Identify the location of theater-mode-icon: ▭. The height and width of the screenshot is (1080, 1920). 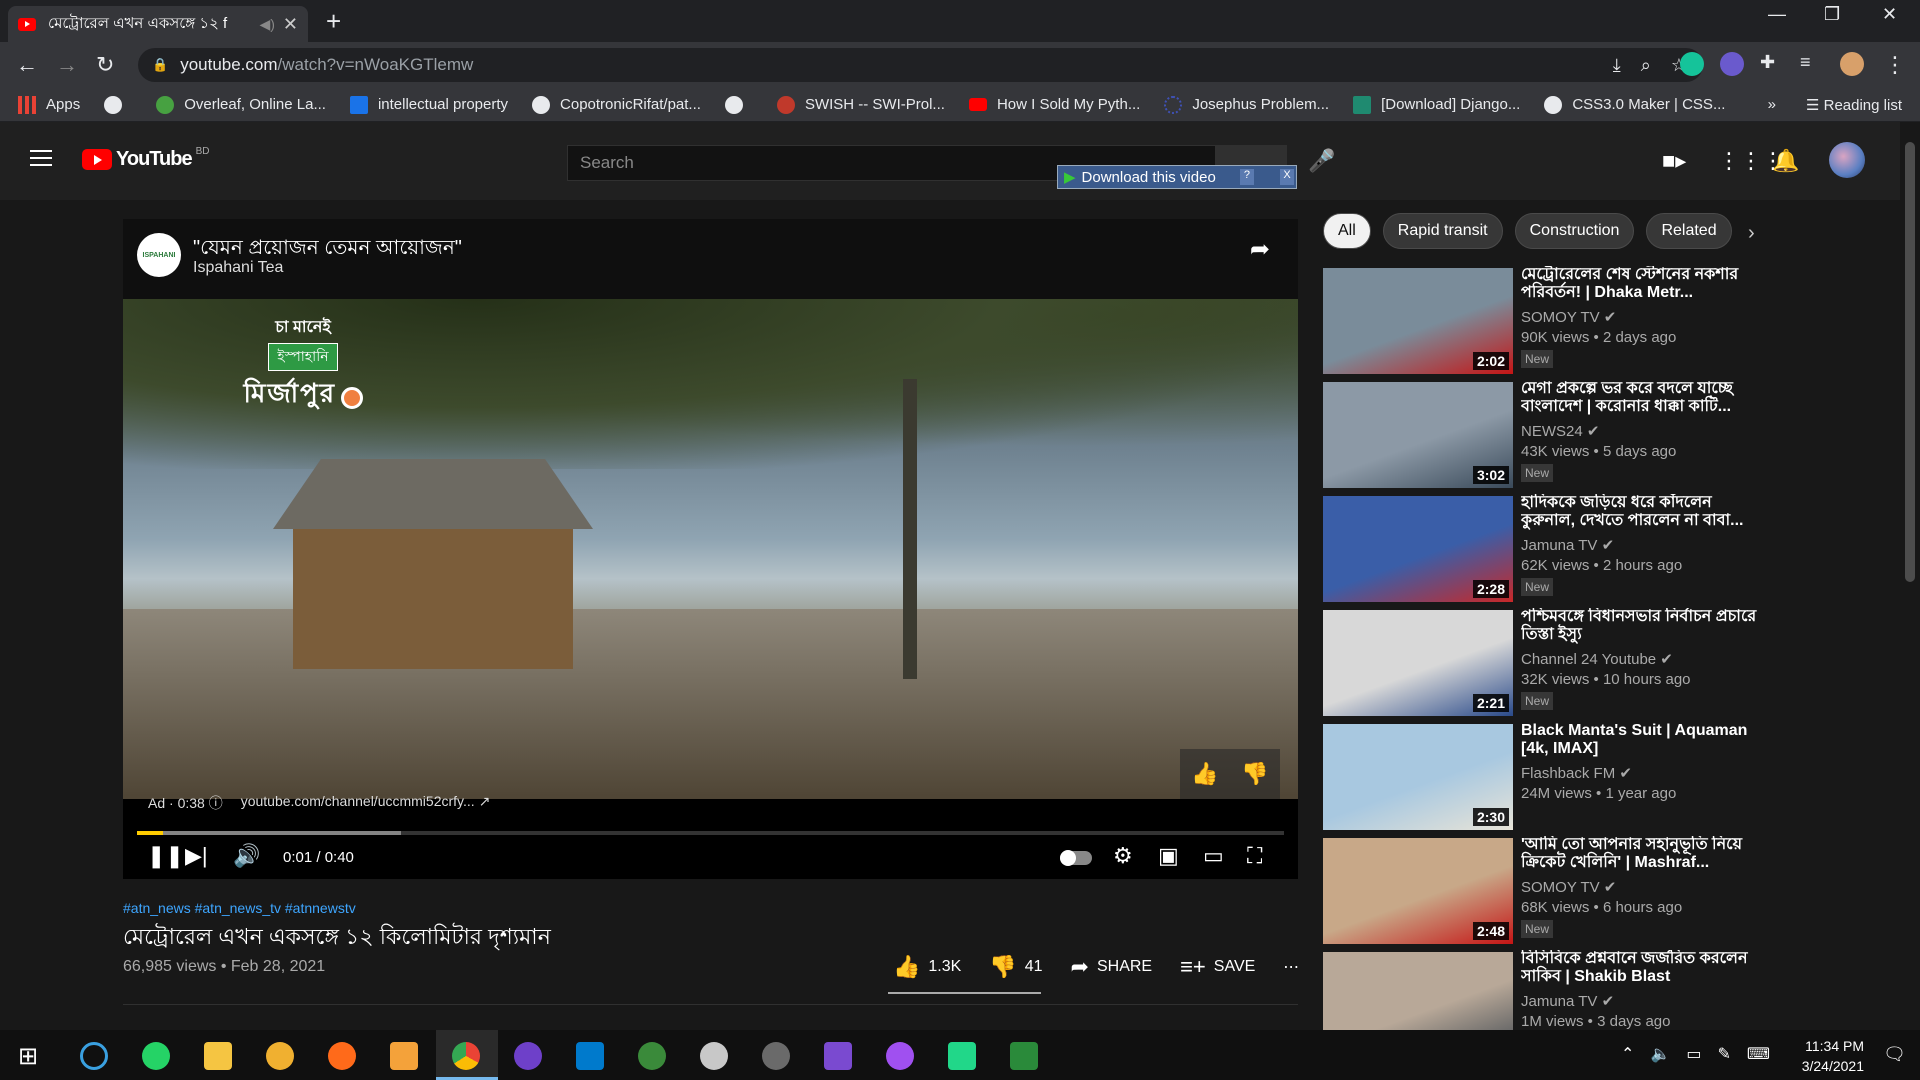
(1213, 856).